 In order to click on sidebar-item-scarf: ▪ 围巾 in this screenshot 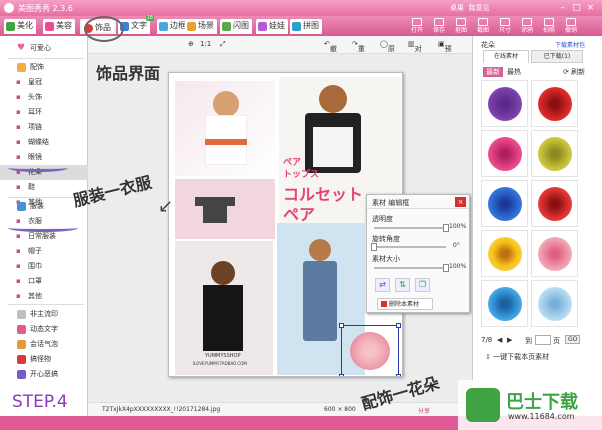, I will do `click(44, 266)`.